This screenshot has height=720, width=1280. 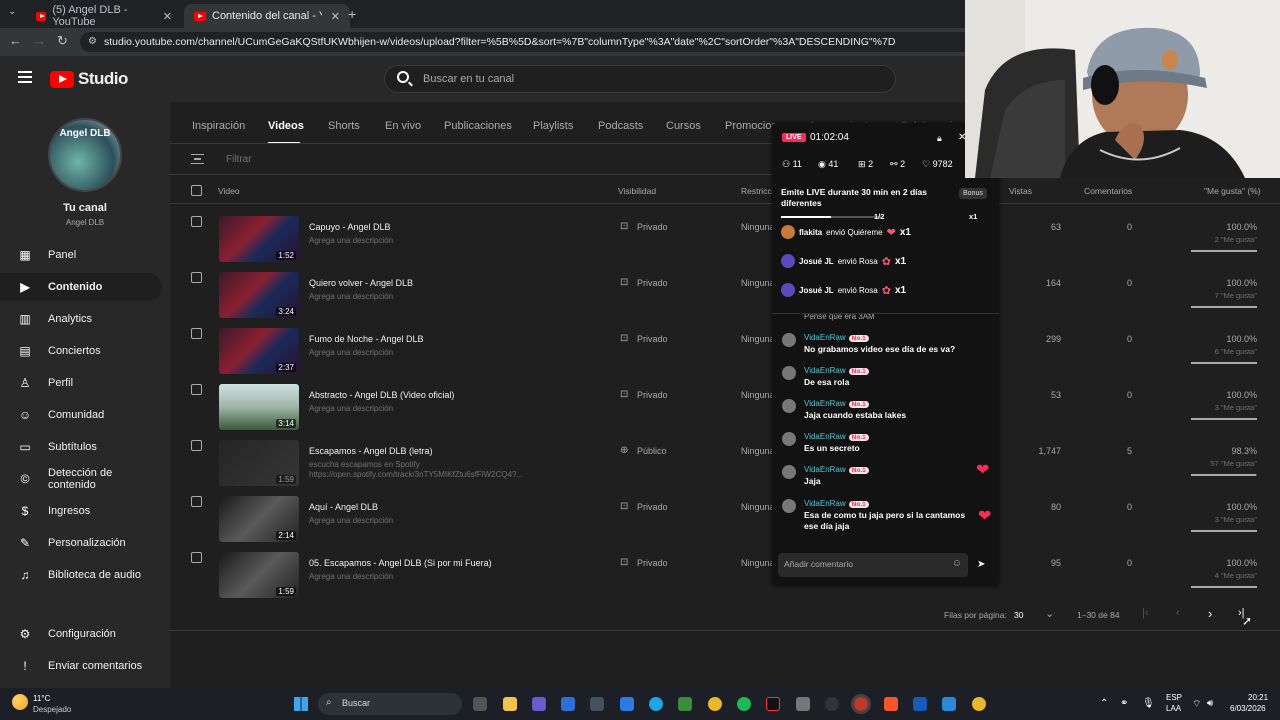 What do you see at coordinates (104, 16) in the screenshot?
I see `browser-tab-channel: (5) Angel DLB - YouTube ✕` at bounding box center [104, 16].